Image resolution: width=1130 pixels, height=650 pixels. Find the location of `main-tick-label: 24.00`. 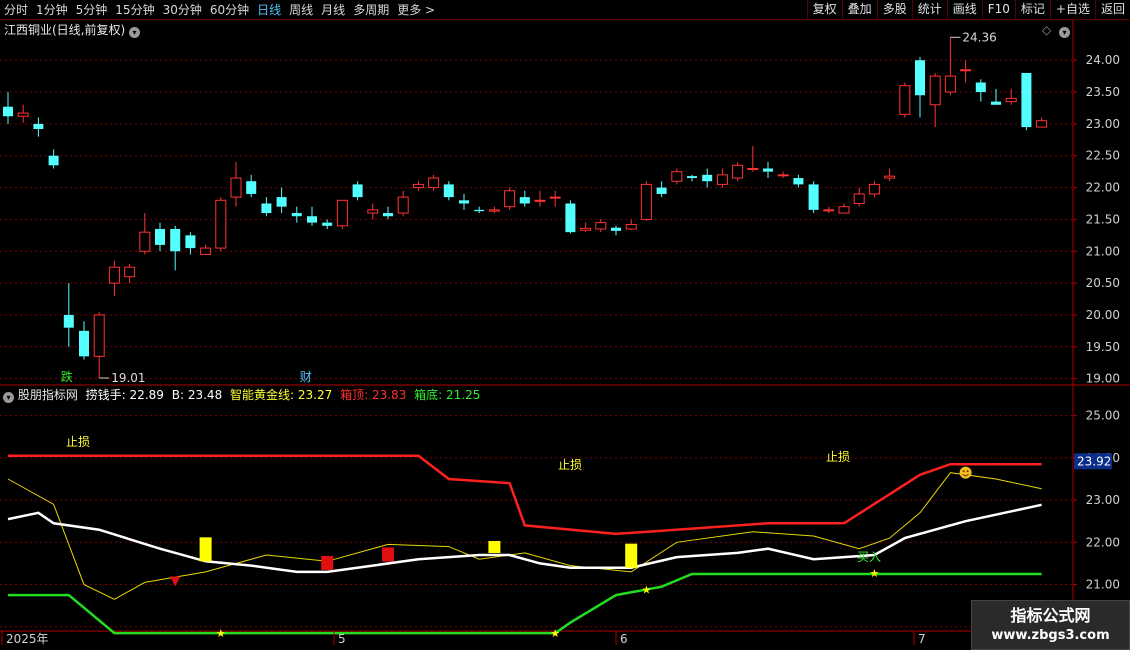

main-tick-label: 24.00 is located at coordinates (1103, 60).